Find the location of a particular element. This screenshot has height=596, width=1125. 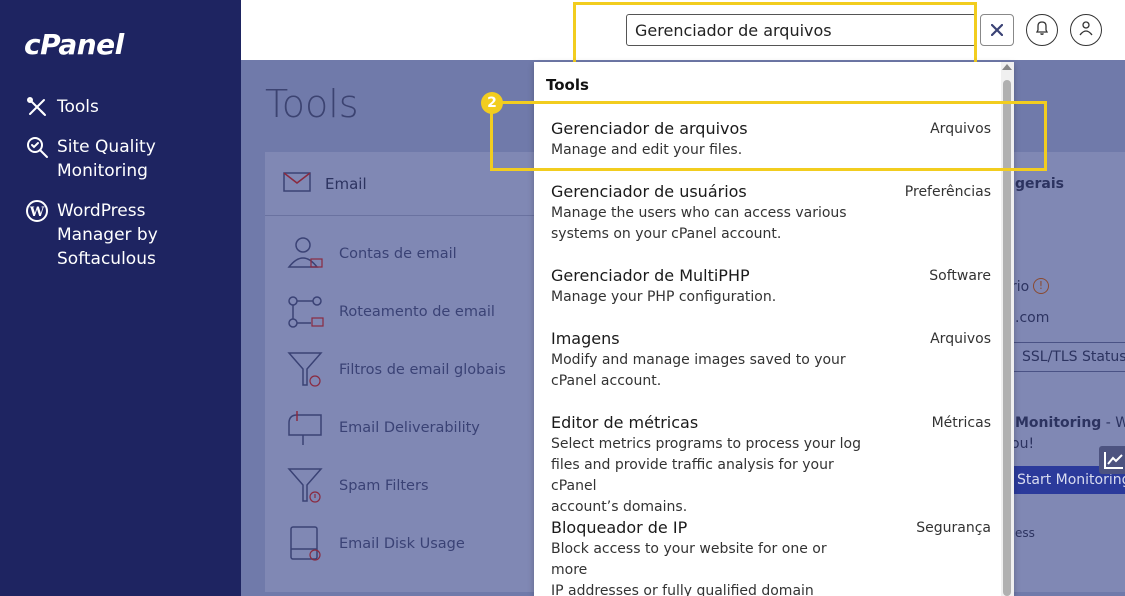

sidebar-item-wordpress: W WordPress Manager by Softaculous is located at coordinates (91, 235).